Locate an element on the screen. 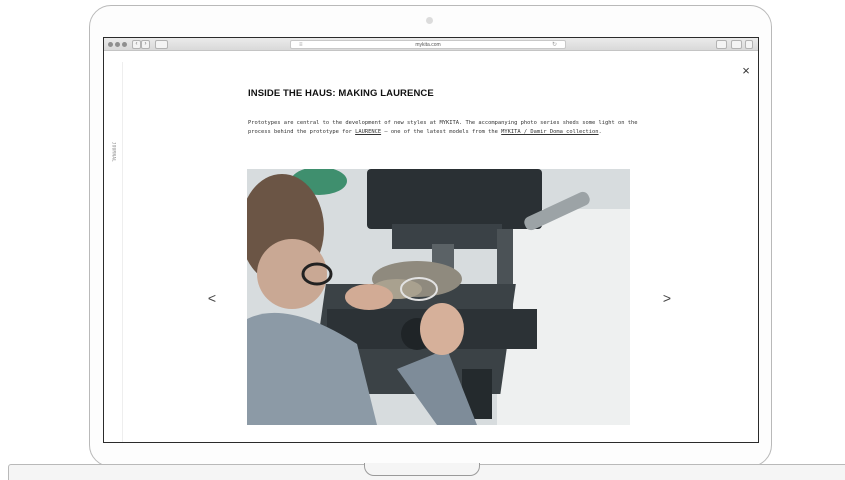 This screenshot has width=845, height=480. article-title: INSIDE THE HAUS: MAKING LAURENCE is located at coordinates (341, 93).